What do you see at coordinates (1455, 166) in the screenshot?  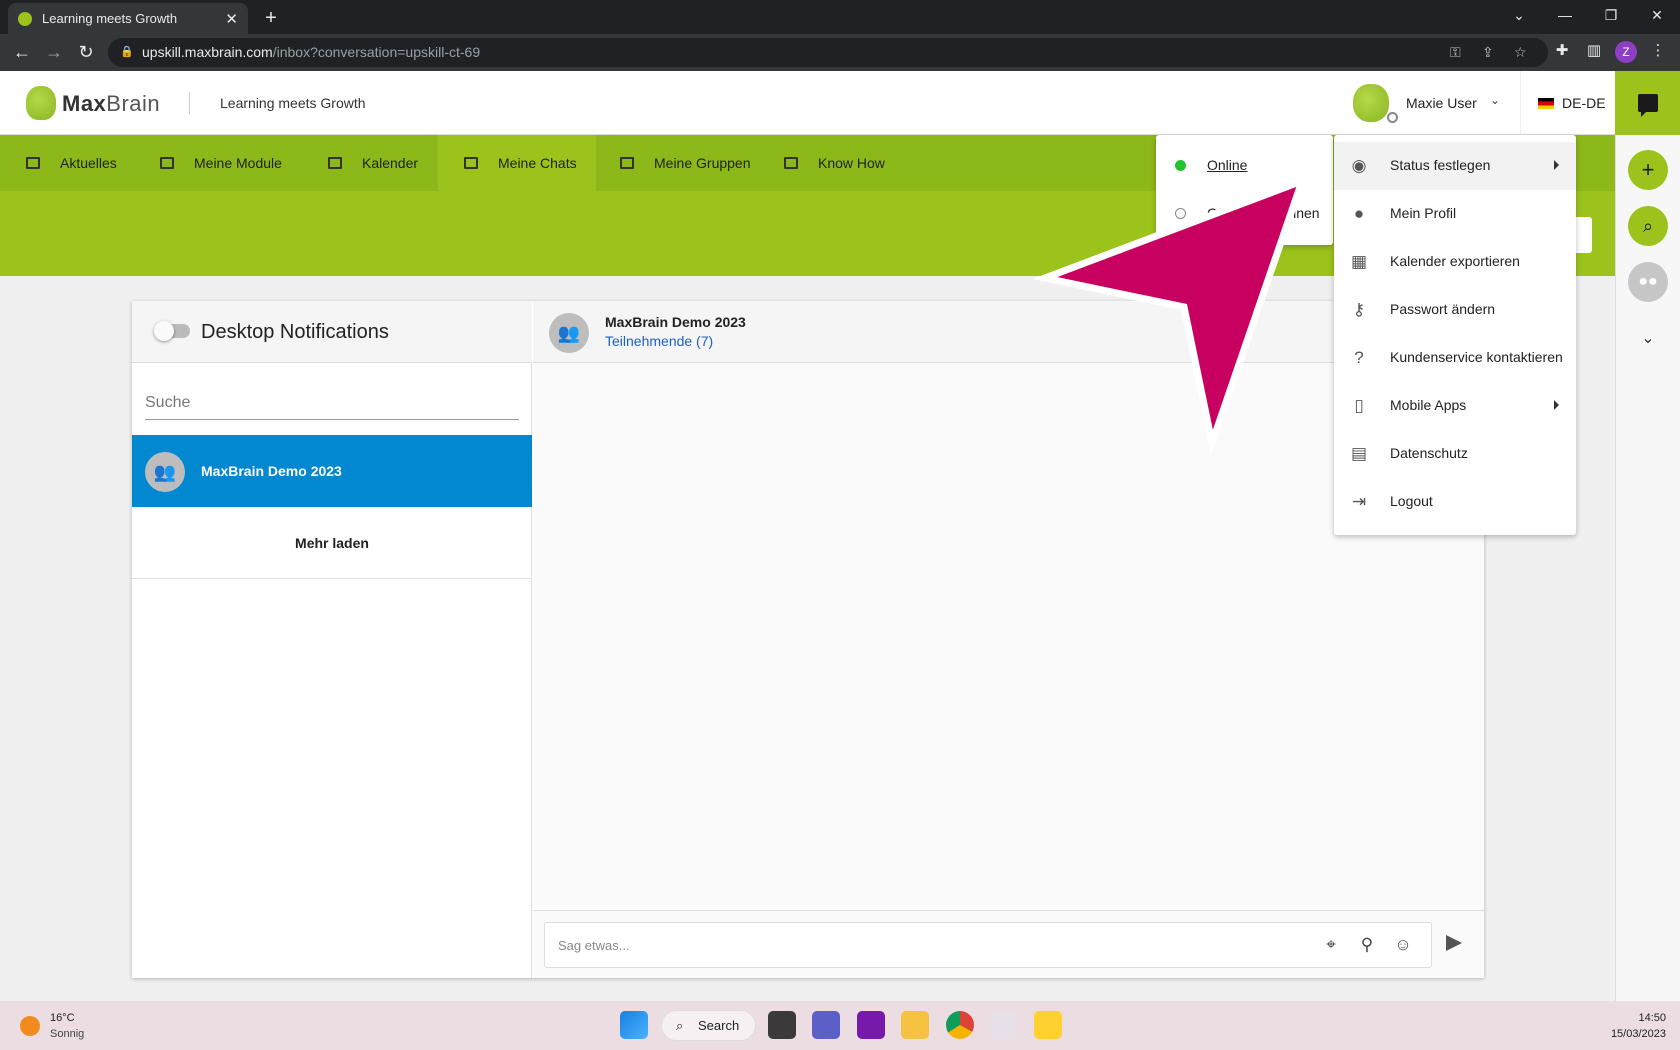 I see `menu-status-festlegen: ◉ Status festlegen` at bounding box center [1455, 166].